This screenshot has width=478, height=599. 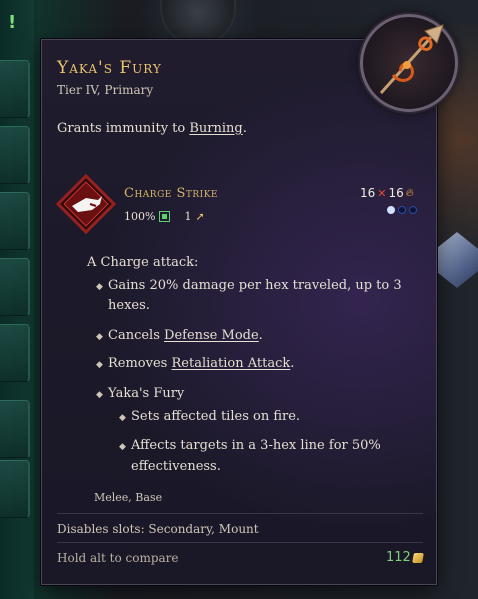 What do you see at coordinates (109, 68) in the screenshot?
I see `item-title: Yaka's Fury` at bounding box center [109, 68].